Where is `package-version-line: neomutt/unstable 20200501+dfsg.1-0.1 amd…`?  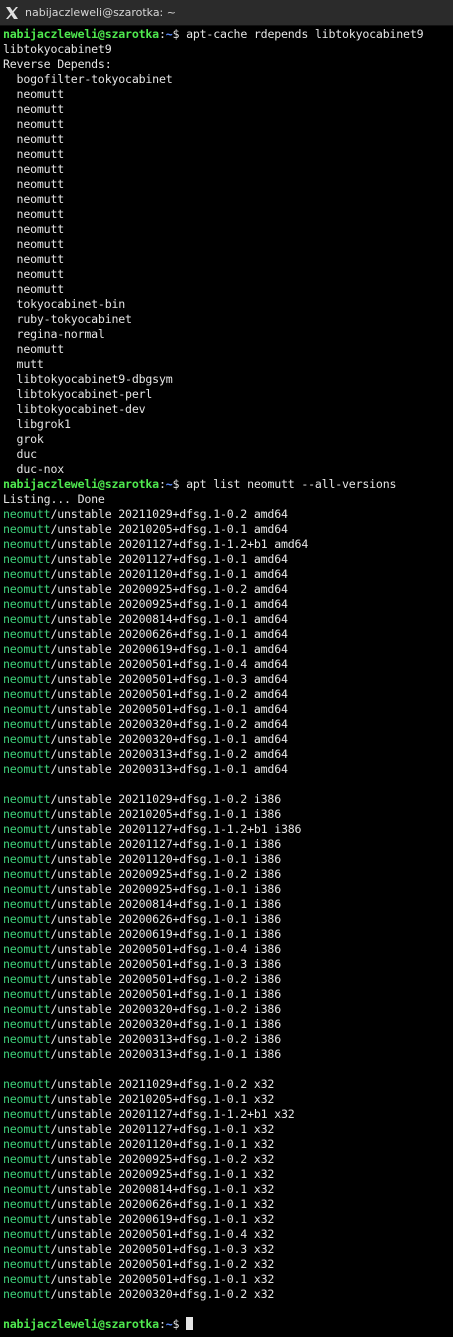 package-version-line: neomutt/unstable 20200501+dfsg.1-0.1 amd… is located at coordinates (228, 709).